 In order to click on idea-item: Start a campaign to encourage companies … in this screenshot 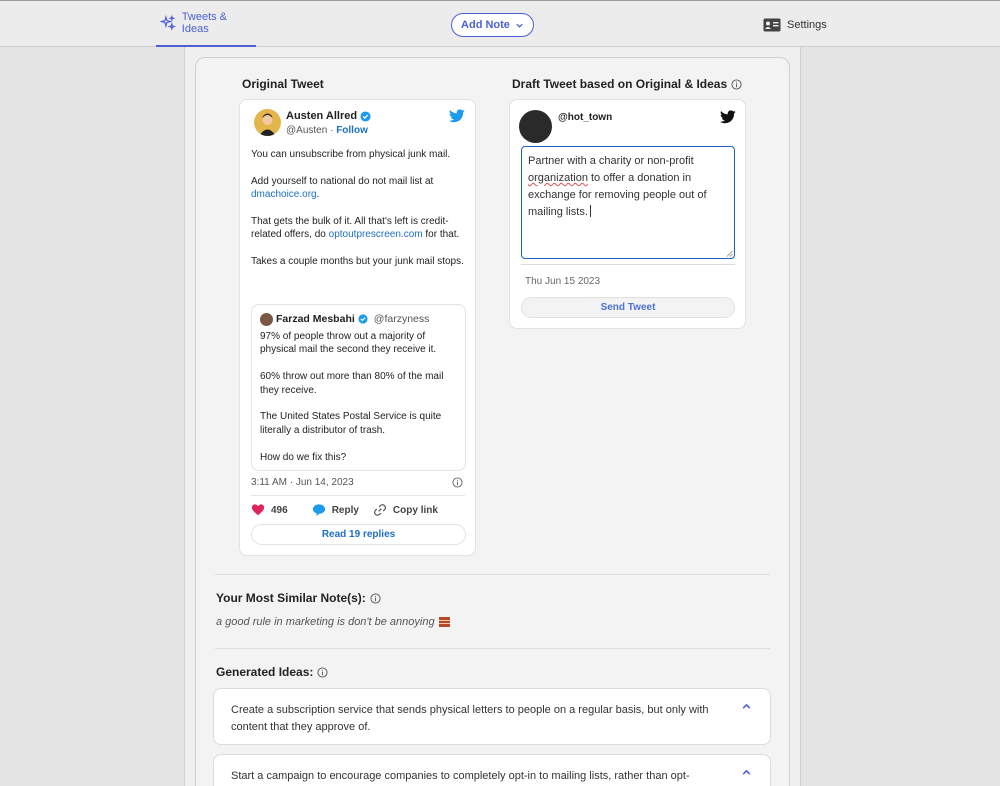, I will do `click(492, 770)`.